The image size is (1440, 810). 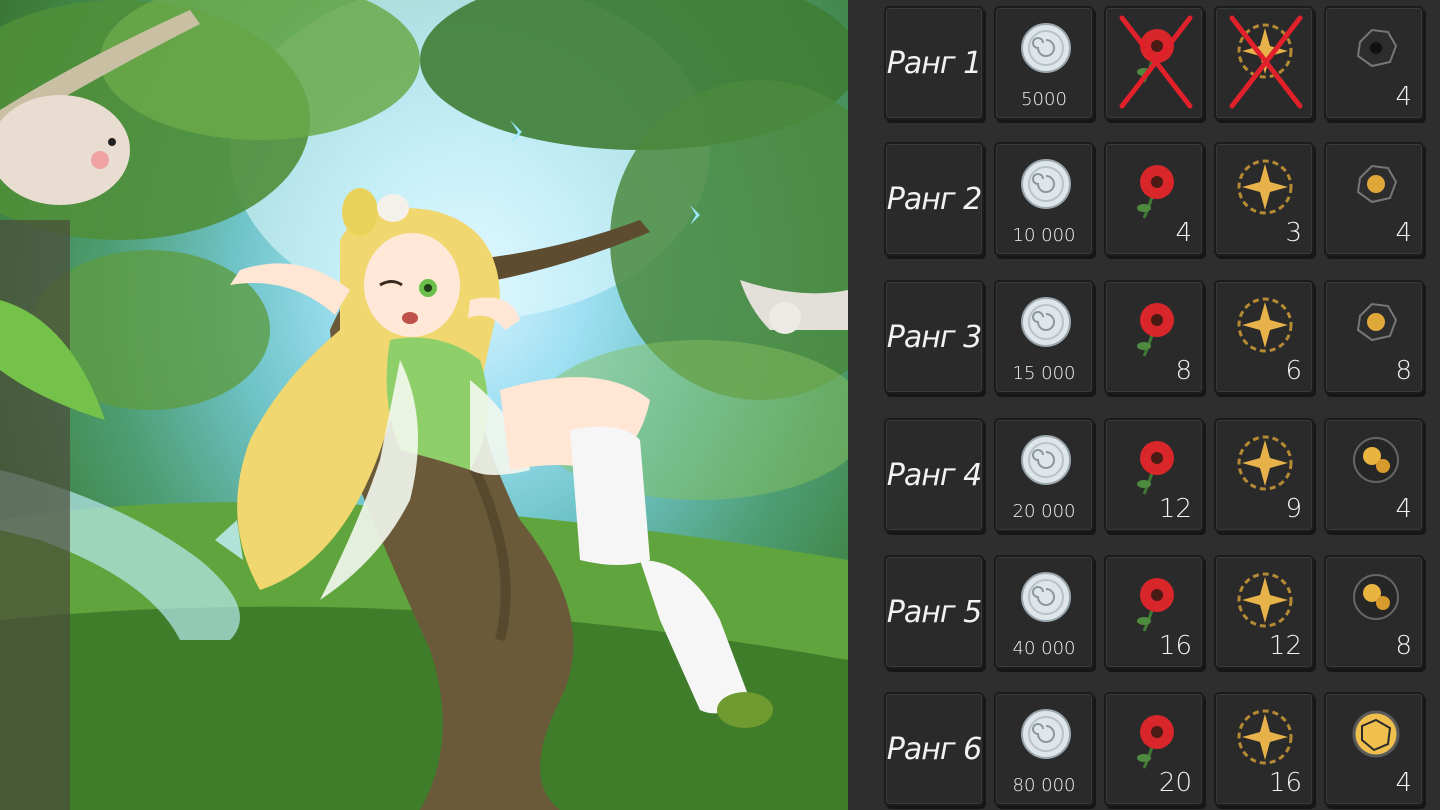 I want to click on star-quantity: 12, so click(x=1285, y=646).